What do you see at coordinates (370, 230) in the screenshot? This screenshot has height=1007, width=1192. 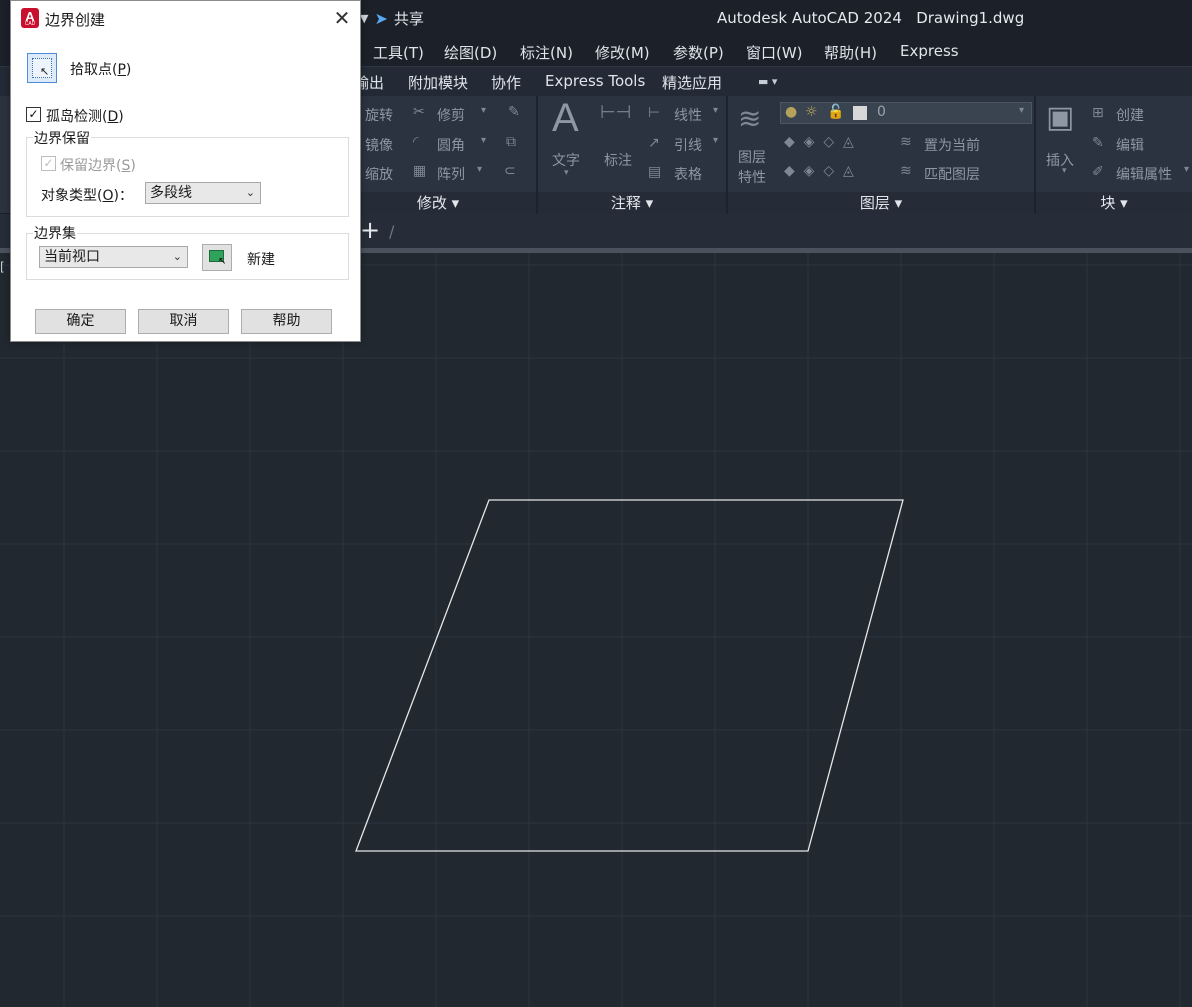 I see `new-drawing-tab-icon: +` at bounding box center [370, 230].